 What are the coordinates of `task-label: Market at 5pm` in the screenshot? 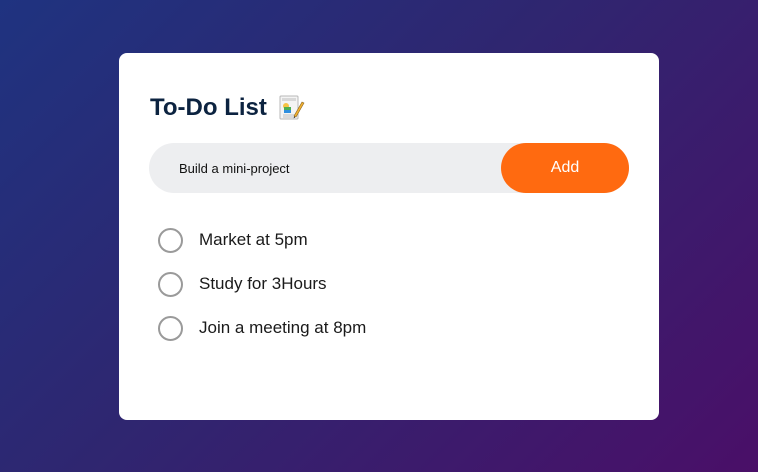 It's located at (253, 239).